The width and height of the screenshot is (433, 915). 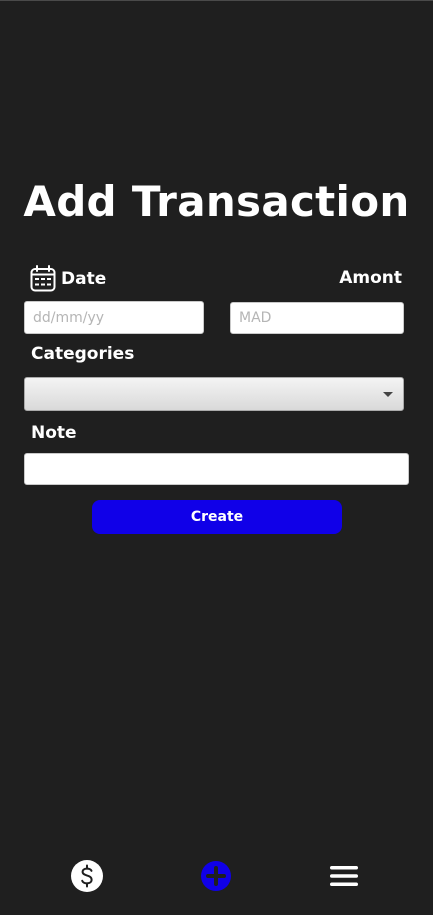 What do you see at coordinates (83, 354) in the screenshot?
I see `categories-label: Categories` at bounding box center [83, 354].